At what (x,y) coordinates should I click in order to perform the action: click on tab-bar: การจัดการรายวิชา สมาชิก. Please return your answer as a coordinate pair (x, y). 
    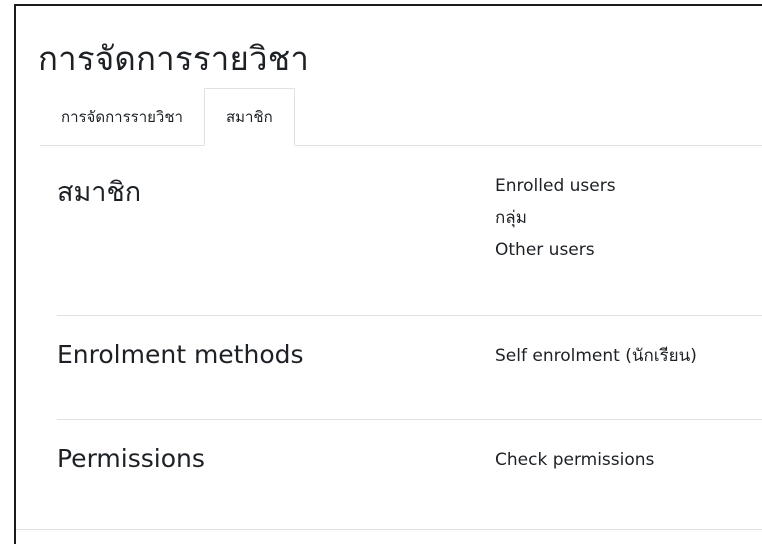
    Looking at the image, I should click on (167, 117).